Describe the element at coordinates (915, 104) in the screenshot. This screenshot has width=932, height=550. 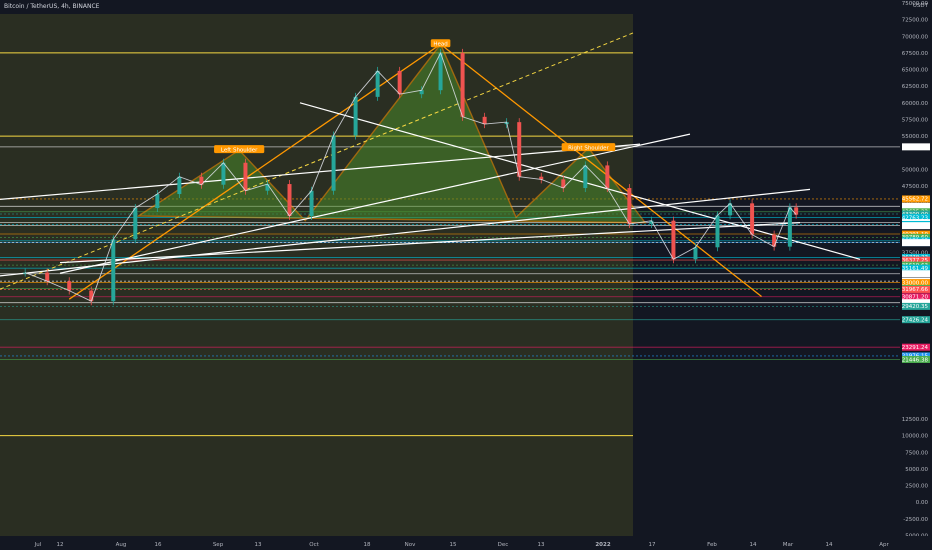
I see `price-axis-tick: 60000.00` at that location.